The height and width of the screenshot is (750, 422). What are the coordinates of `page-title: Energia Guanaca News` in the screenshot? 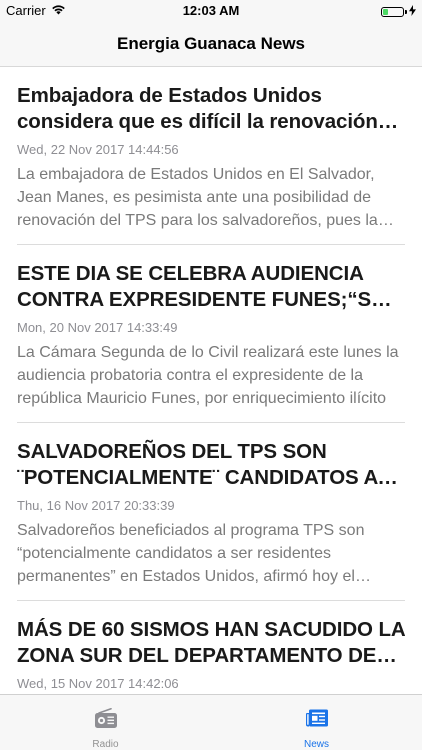 It's located at (211, 43).